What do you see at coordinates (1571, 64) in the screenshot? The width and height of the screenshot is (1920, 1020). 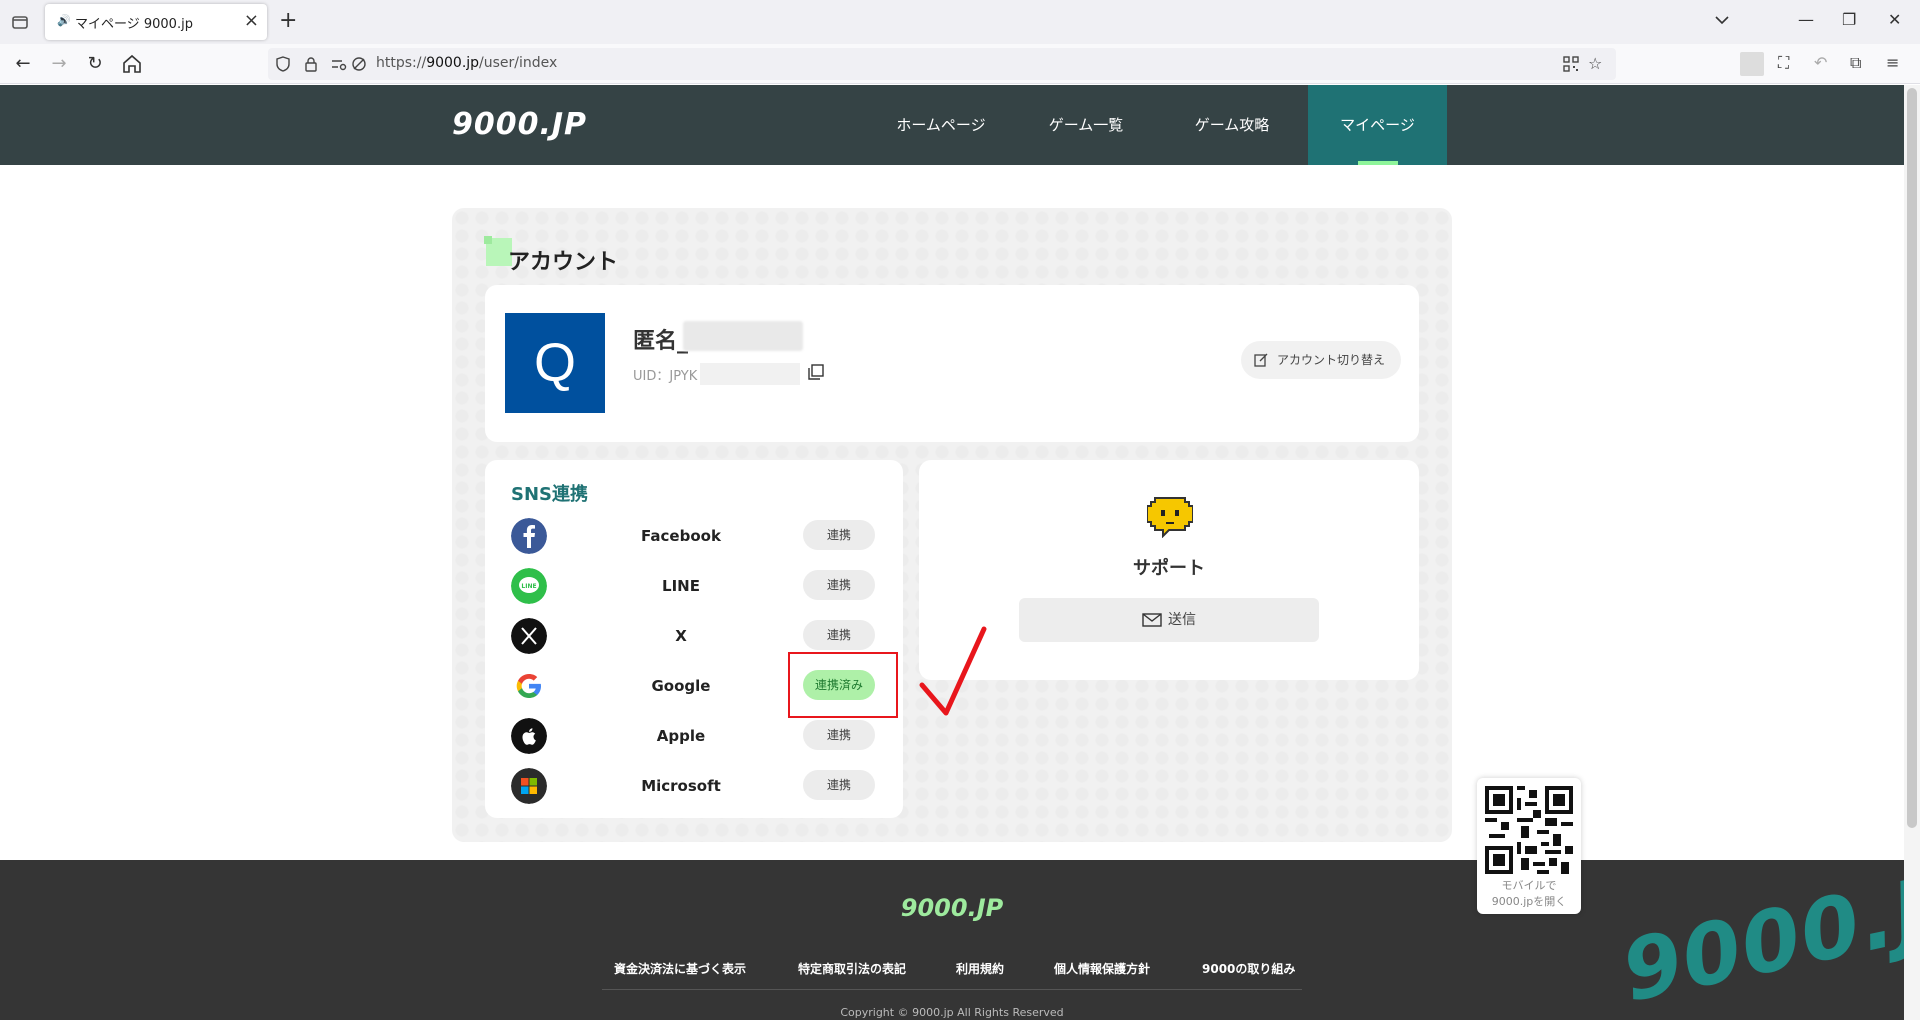 I see `qr-code-icon` at bounding box center [1571, 64].